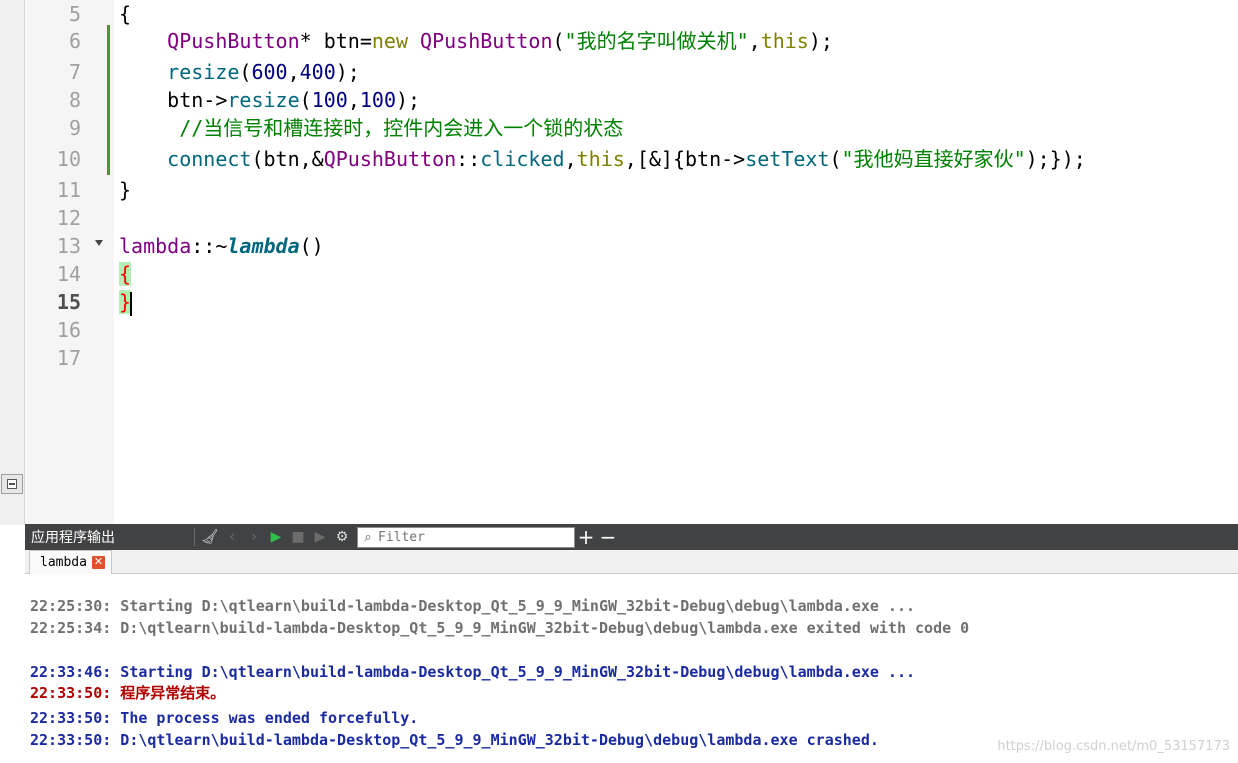 This screenshot has height=763, width=1238. I want to click on code-token: * btn=, so click(335, 41).